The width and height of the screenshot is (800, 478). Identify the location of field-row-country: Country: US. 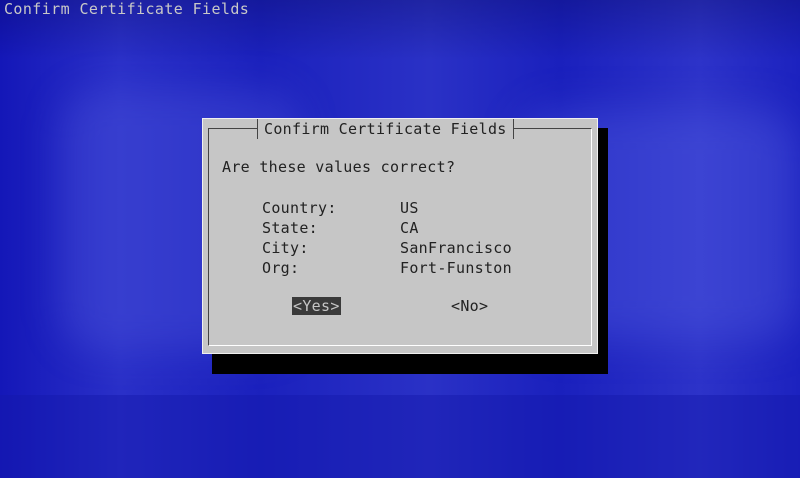
(387, 208).